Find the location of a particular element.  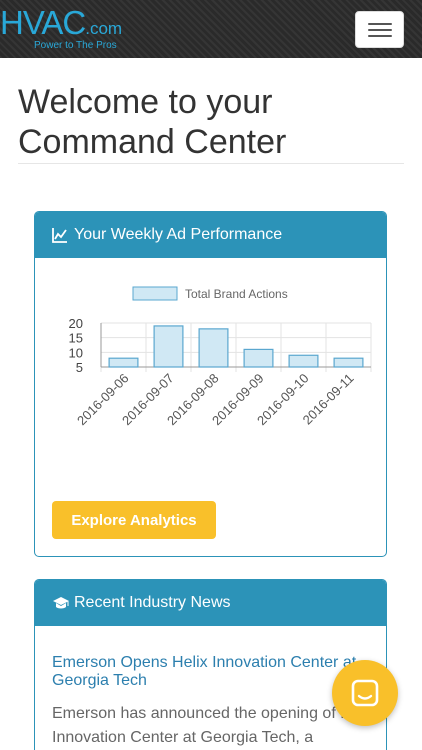

hamburger-menu-icon is located at coordinates (379, 29).